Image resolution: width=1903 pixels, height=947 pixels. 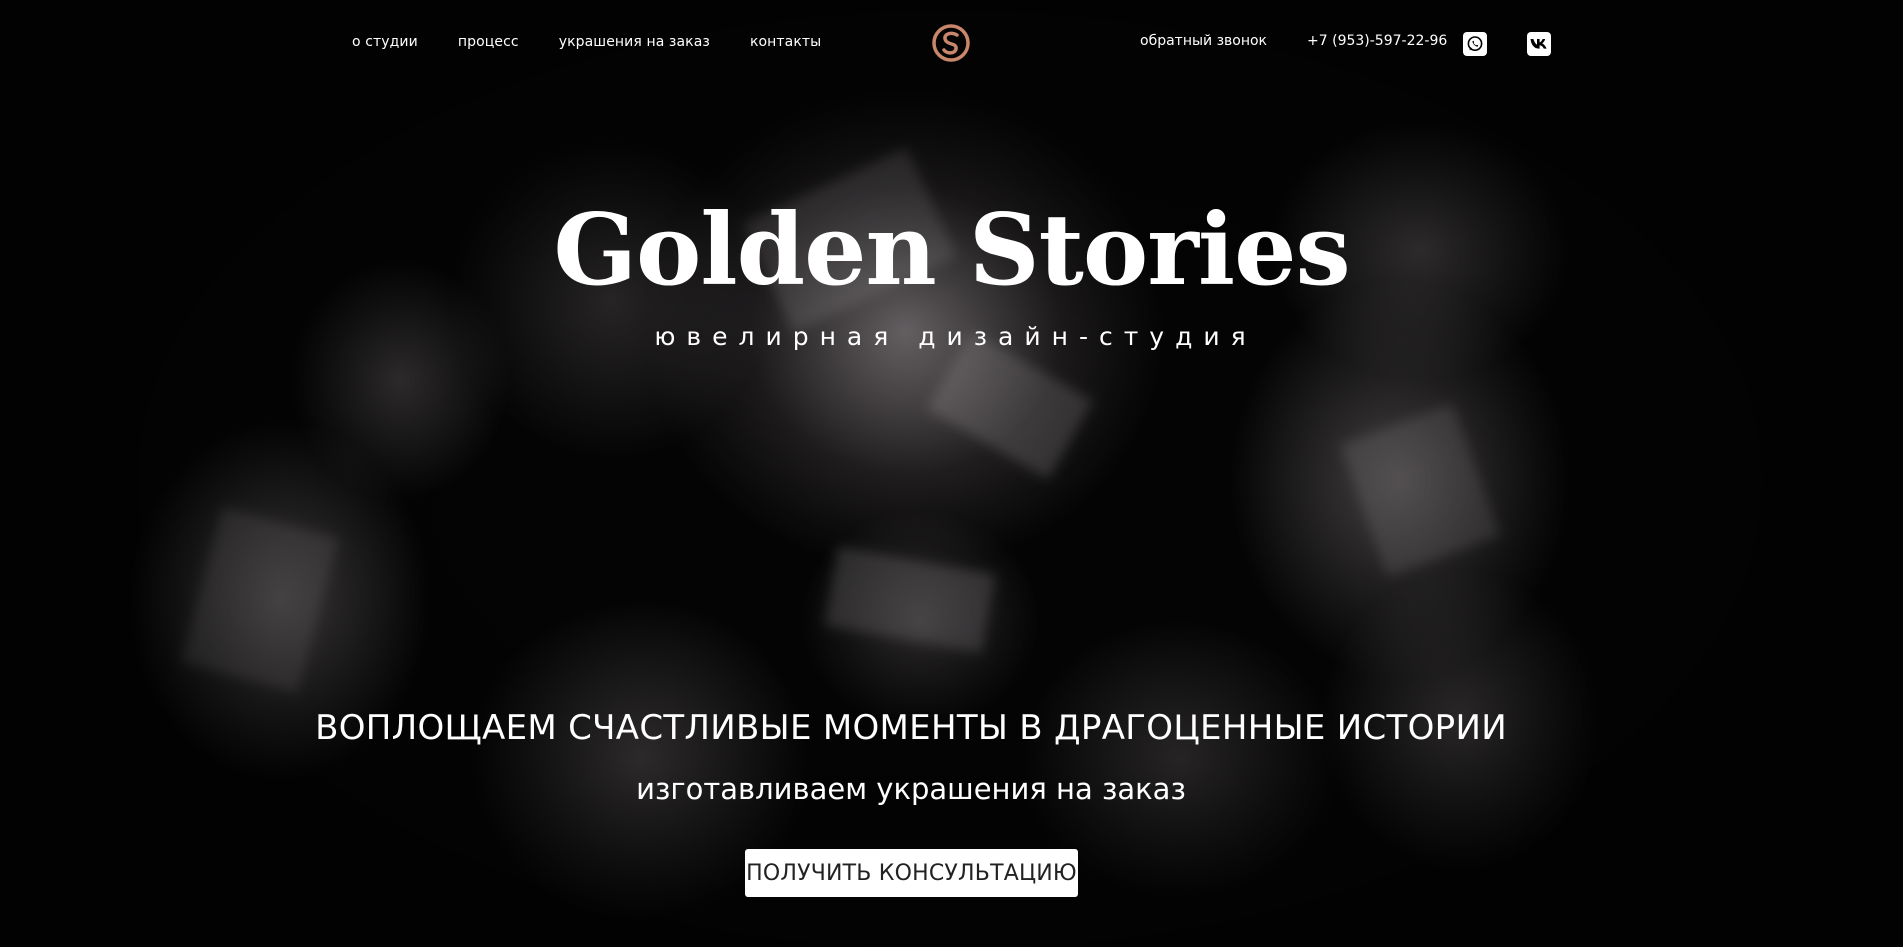 What do you see at coordinates (385, 42) in the screenshot?
I see `nav-item-about: о студии` at bounding box center [385, 42].